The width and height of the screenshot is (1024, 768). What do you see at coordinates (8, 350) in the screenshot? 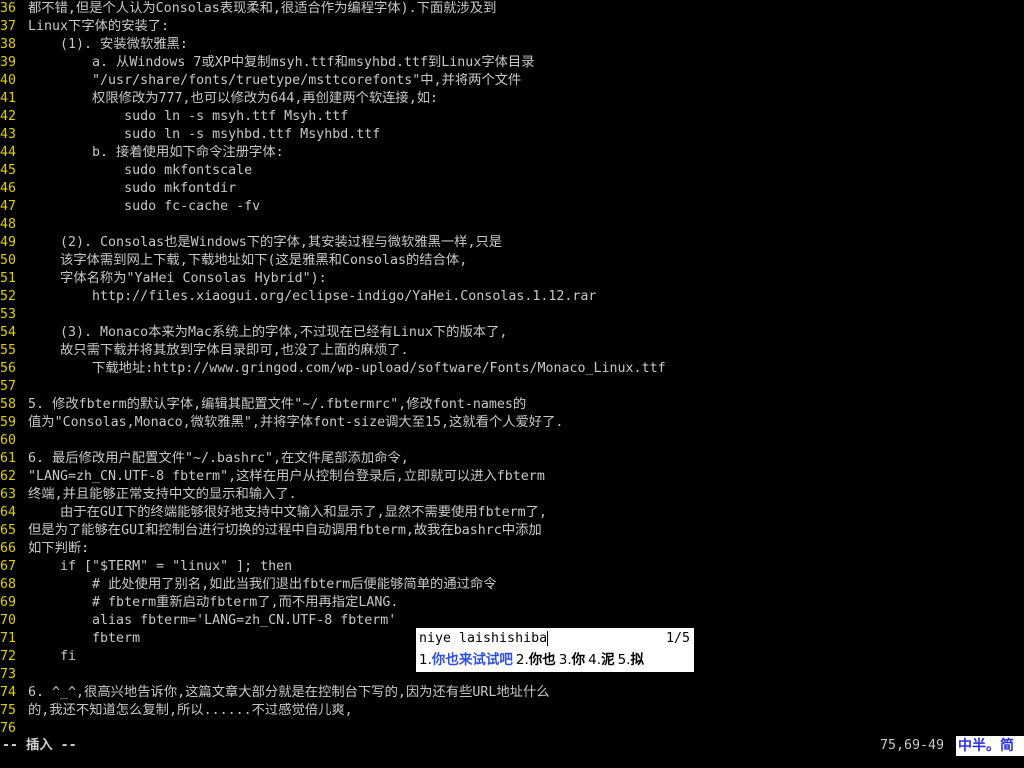
I see `line-number: 55` at bounding box center [8, 350].